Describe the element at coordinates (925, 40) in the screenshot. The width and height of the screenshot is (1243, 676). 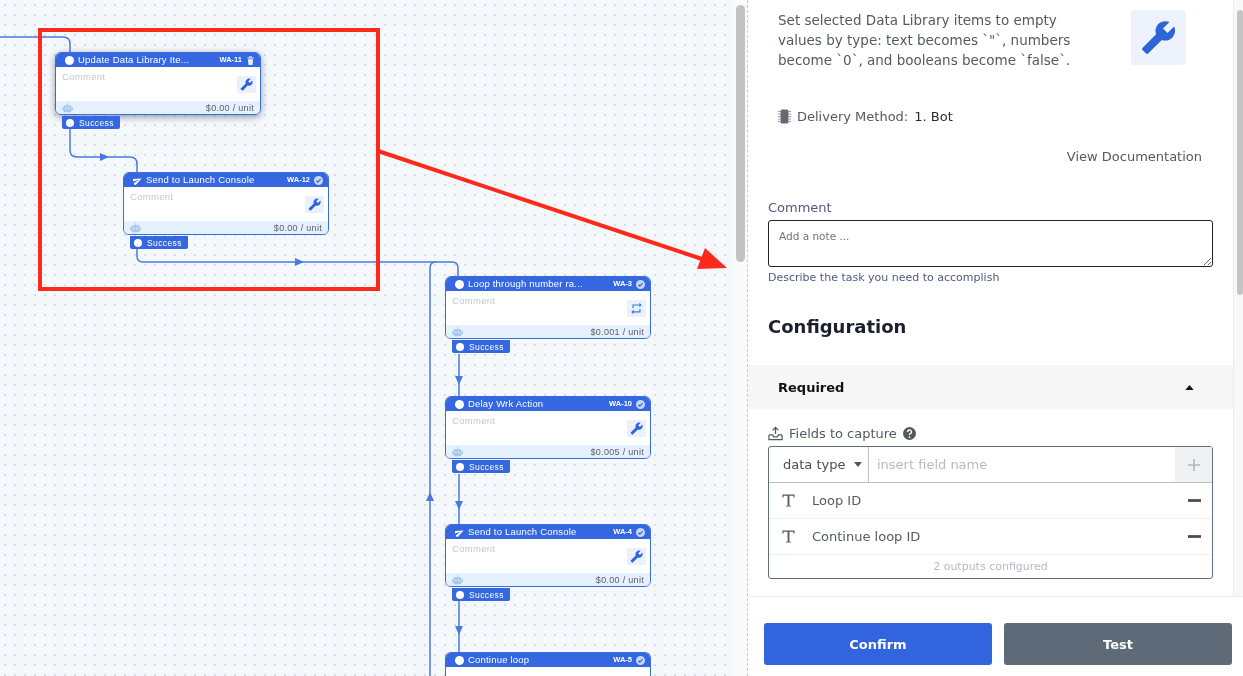
I see `action-description: Set selected Data Library items to empty values by type: text becomes `"`, numbers become `0`, and booleans become `false`.` at that location.